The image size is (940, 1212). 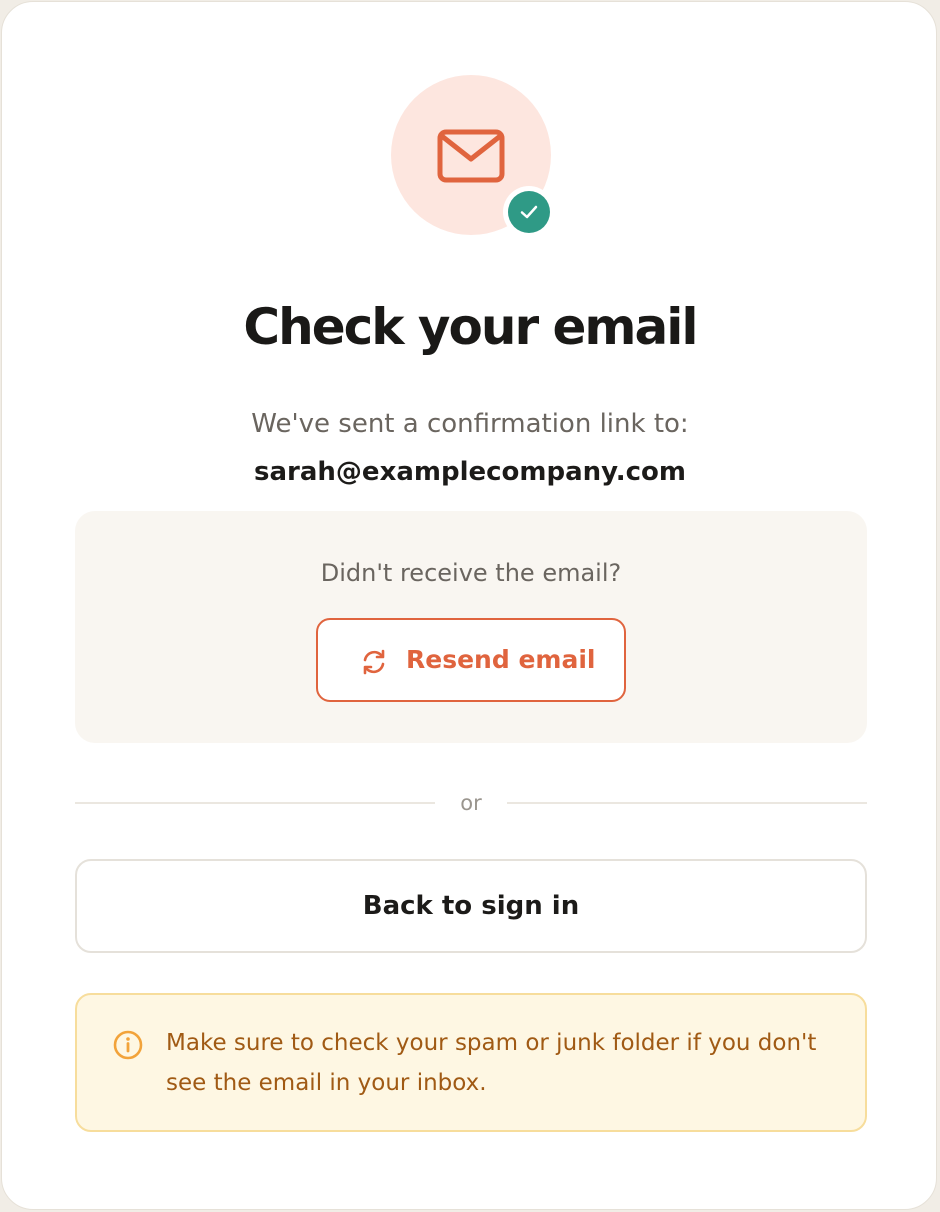 I want to click on success-badge, so click(x=529, y=212).